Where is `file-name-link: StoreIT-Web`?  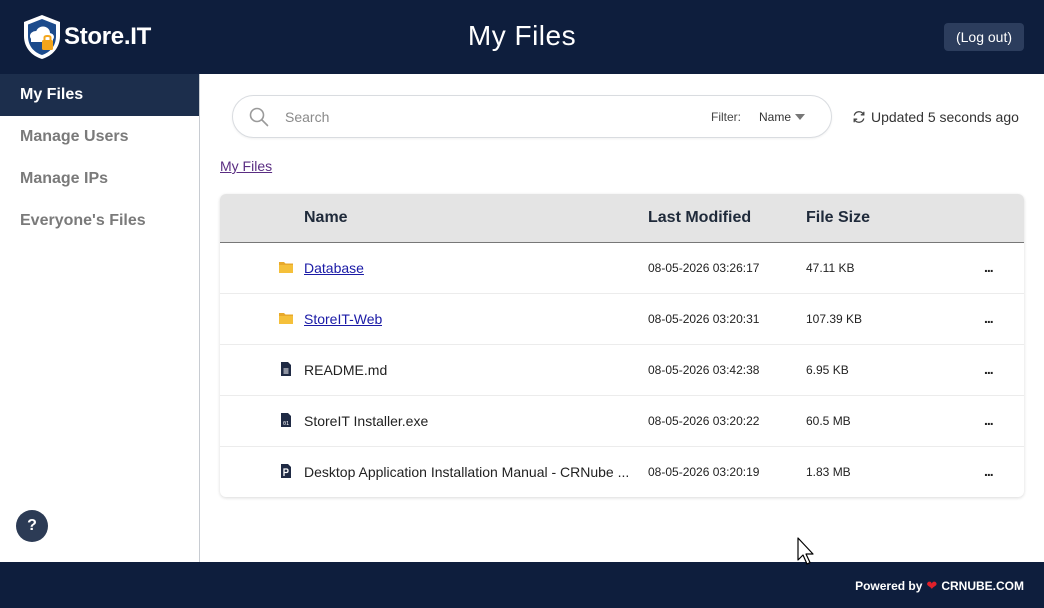
file-name-link: StoreIT-Web is located at coordinates (343, 319).